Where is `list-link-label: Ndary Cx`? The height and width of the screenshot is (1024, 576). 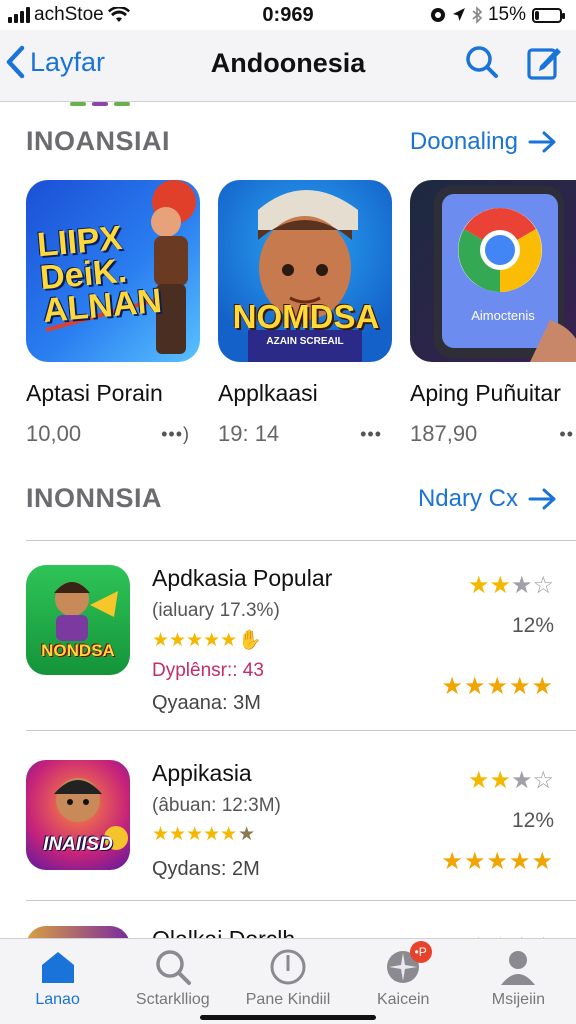 list-link-label: Ndary Cx is located at coordinates (467, 498).